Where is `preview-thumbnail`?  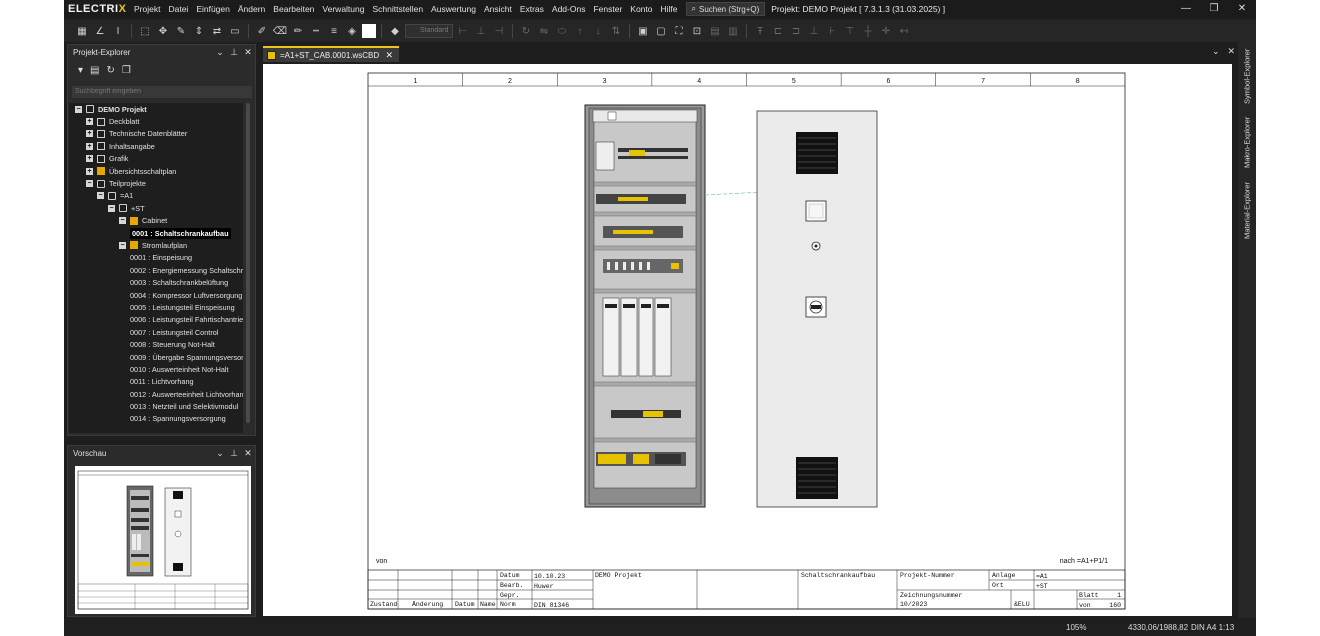 preview-thumbnail is located at coordinates (163, 540).